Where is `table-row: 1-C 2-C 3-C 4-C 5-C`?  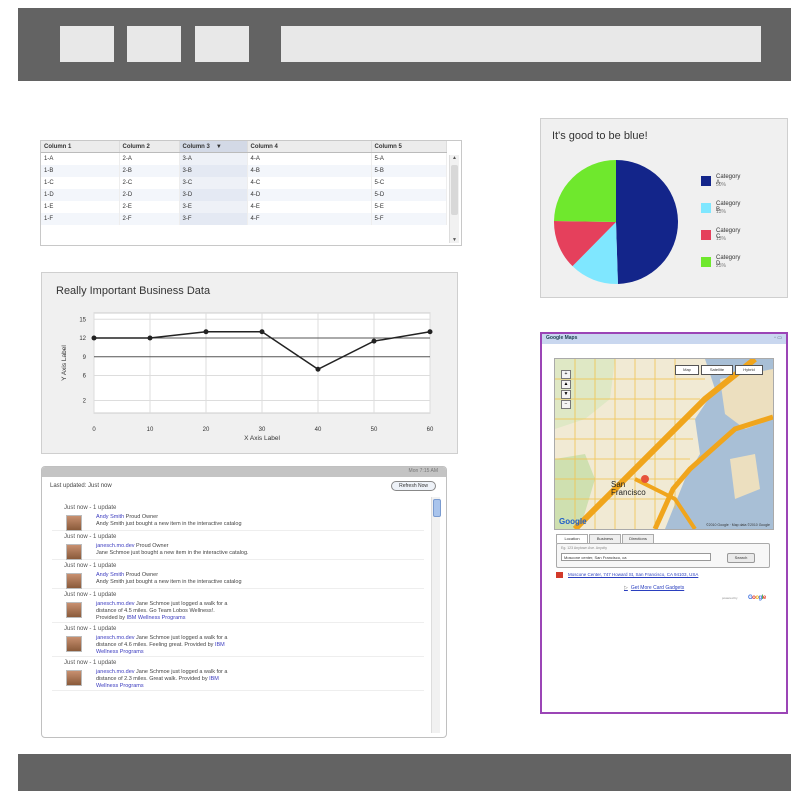 table-row: 1-C 2-C 3-C 4-C 5-C is located at coordinates (244, 183).